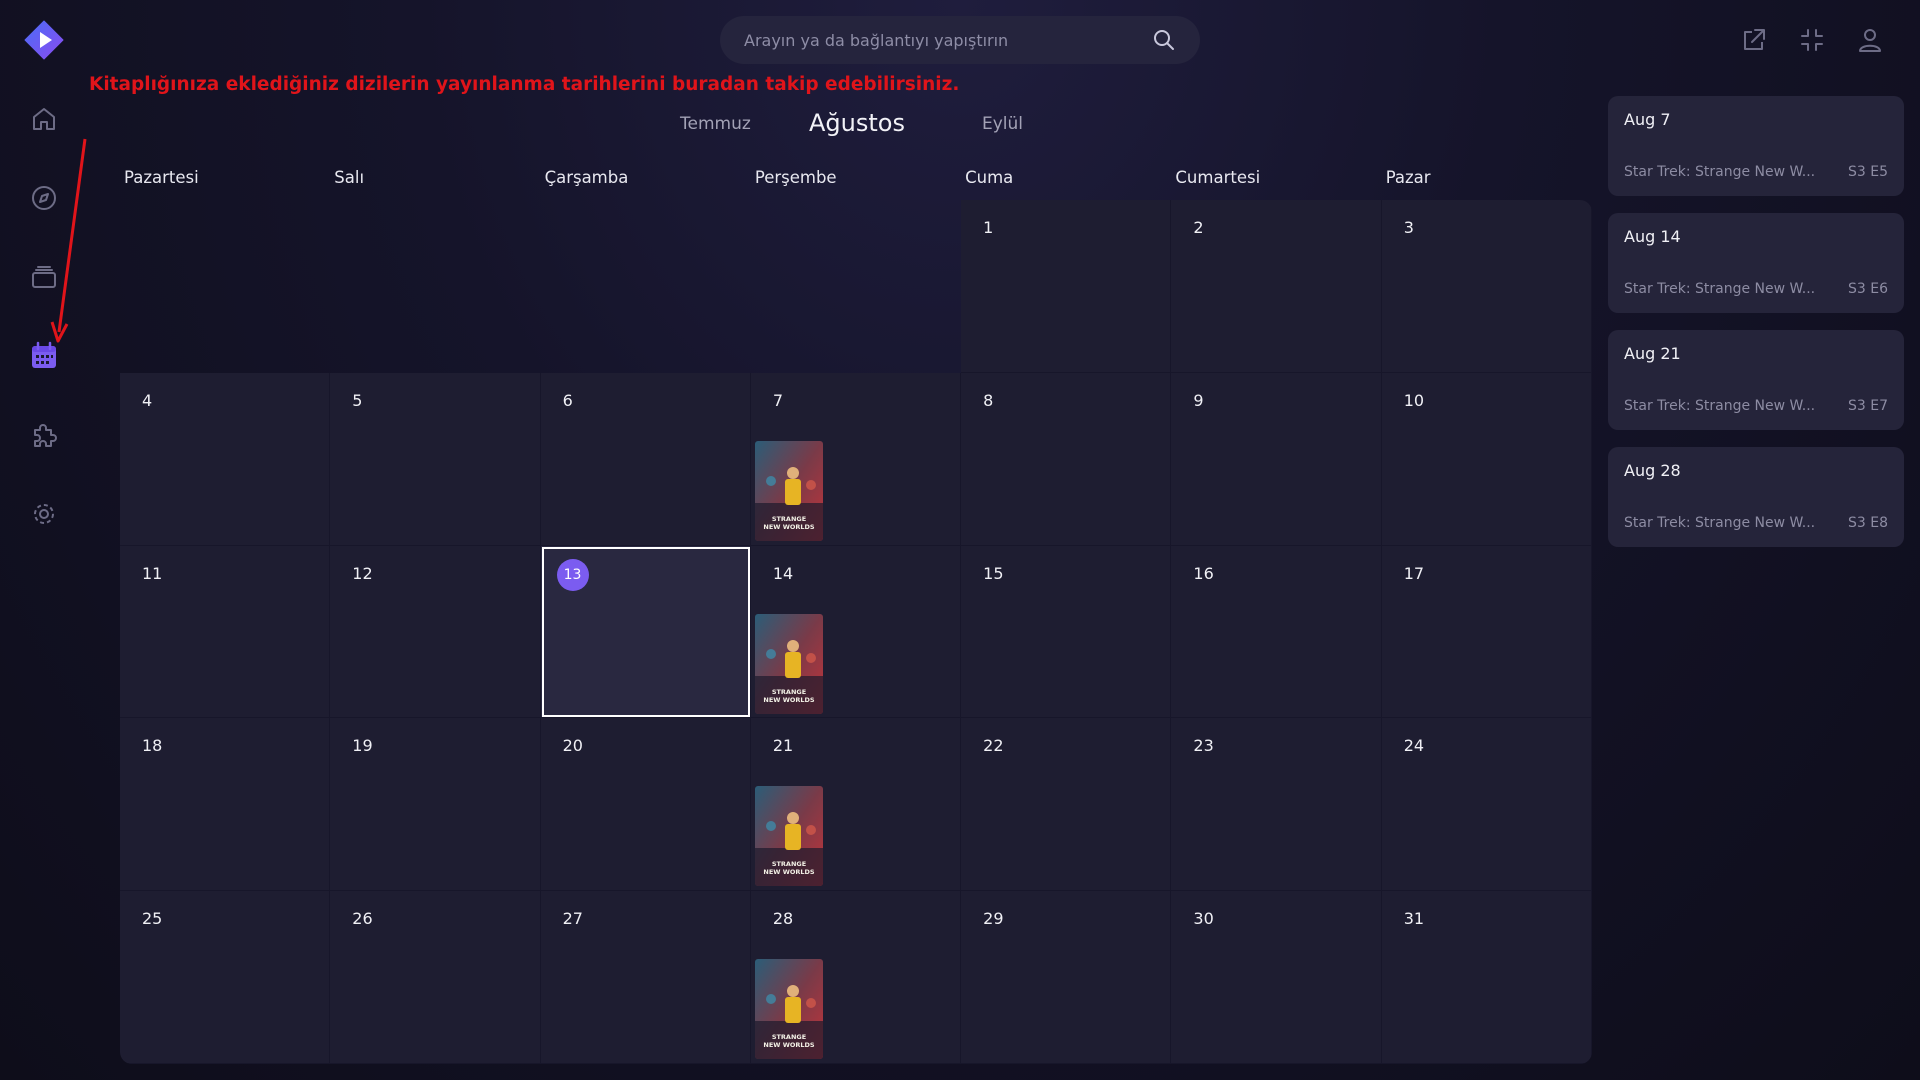  Describe the element at coordinates (988, 400) in the screenshot. I see `day-number: 8` at that location.